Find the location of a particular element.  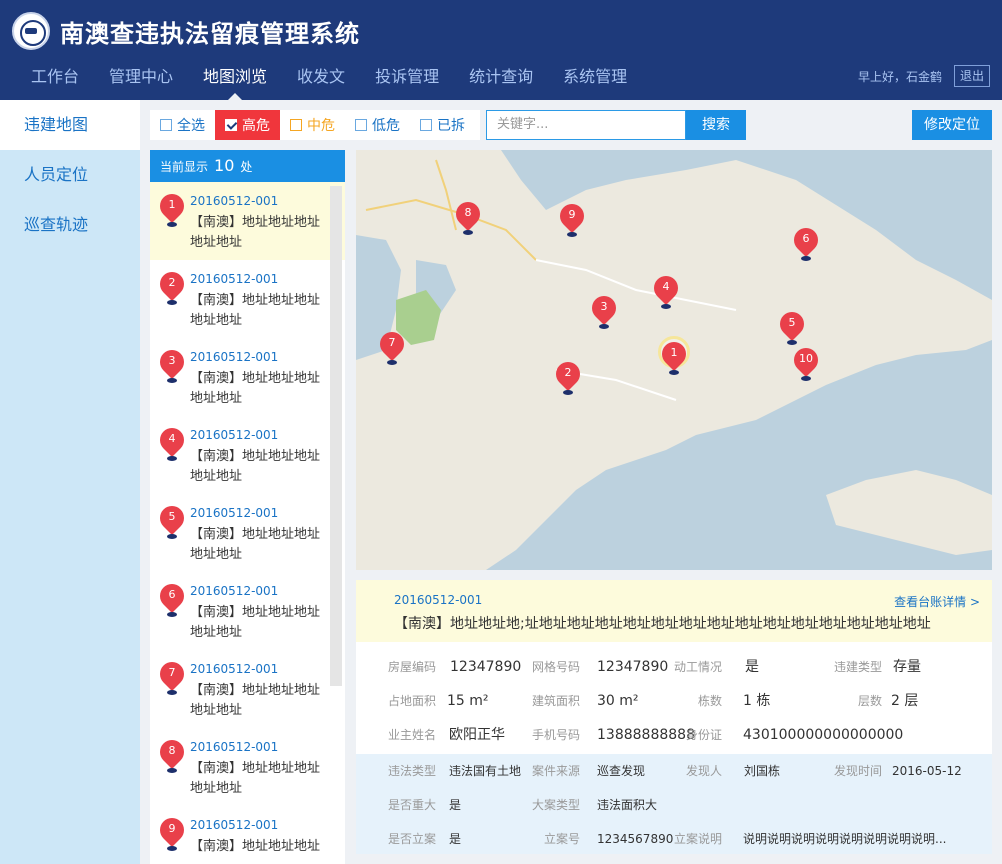

logout-button: 退出 is located at coordinates (972, 76).